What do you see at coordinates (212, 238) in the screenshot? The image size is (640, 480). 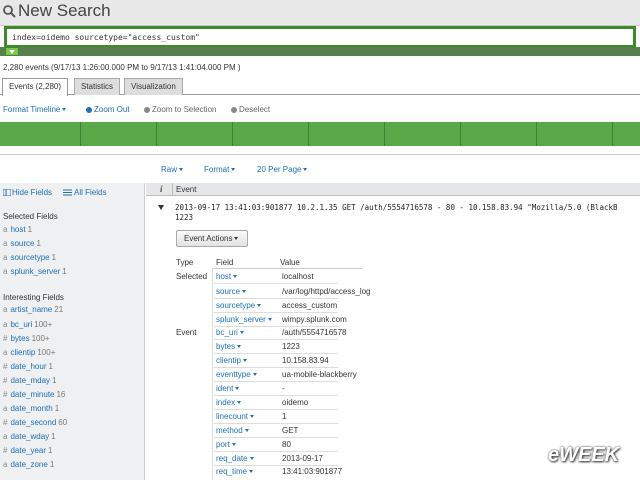 I see `event-actions-button: Event Actions` at bounding box center [212, 238].